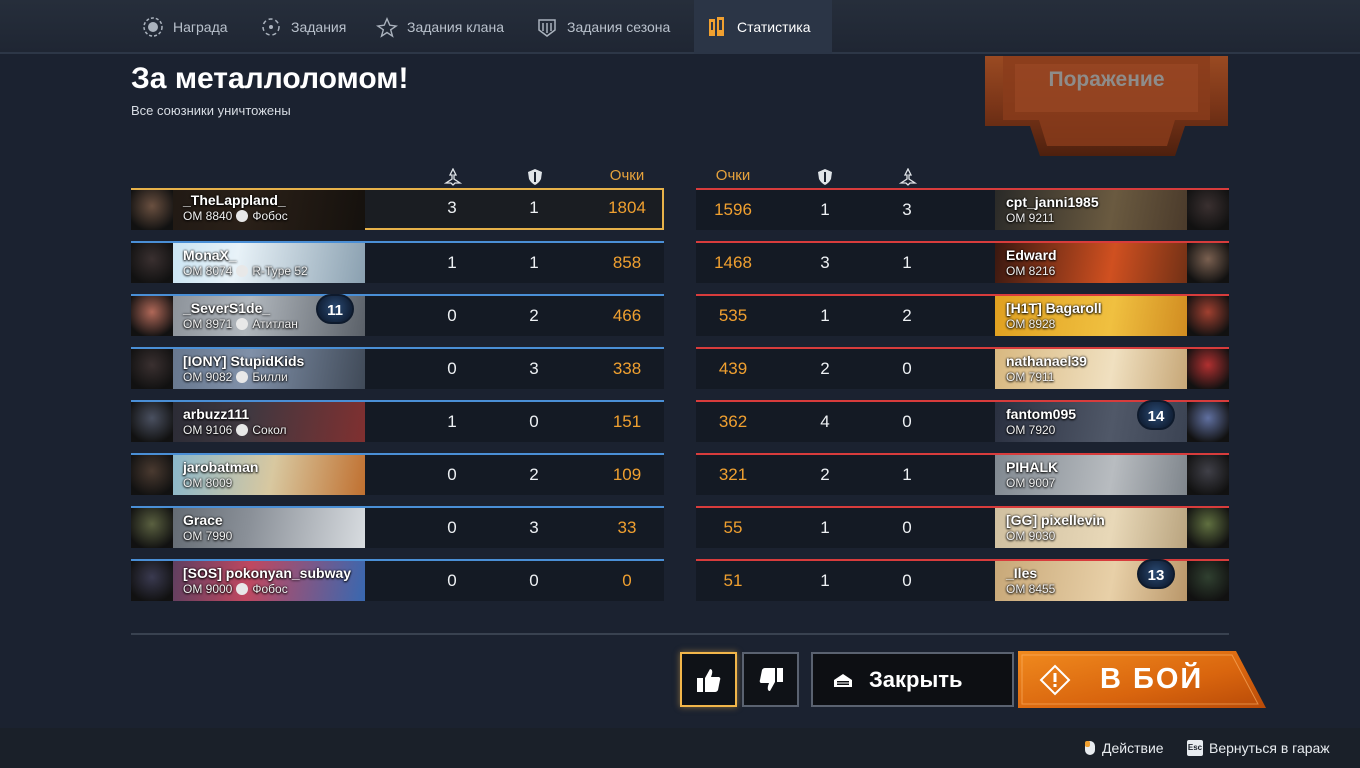 Image resolution: width=1360 pixels, height=768 pixels. I want to click on match-subtitle: Все союзники уничтожены, so click(211, 110).